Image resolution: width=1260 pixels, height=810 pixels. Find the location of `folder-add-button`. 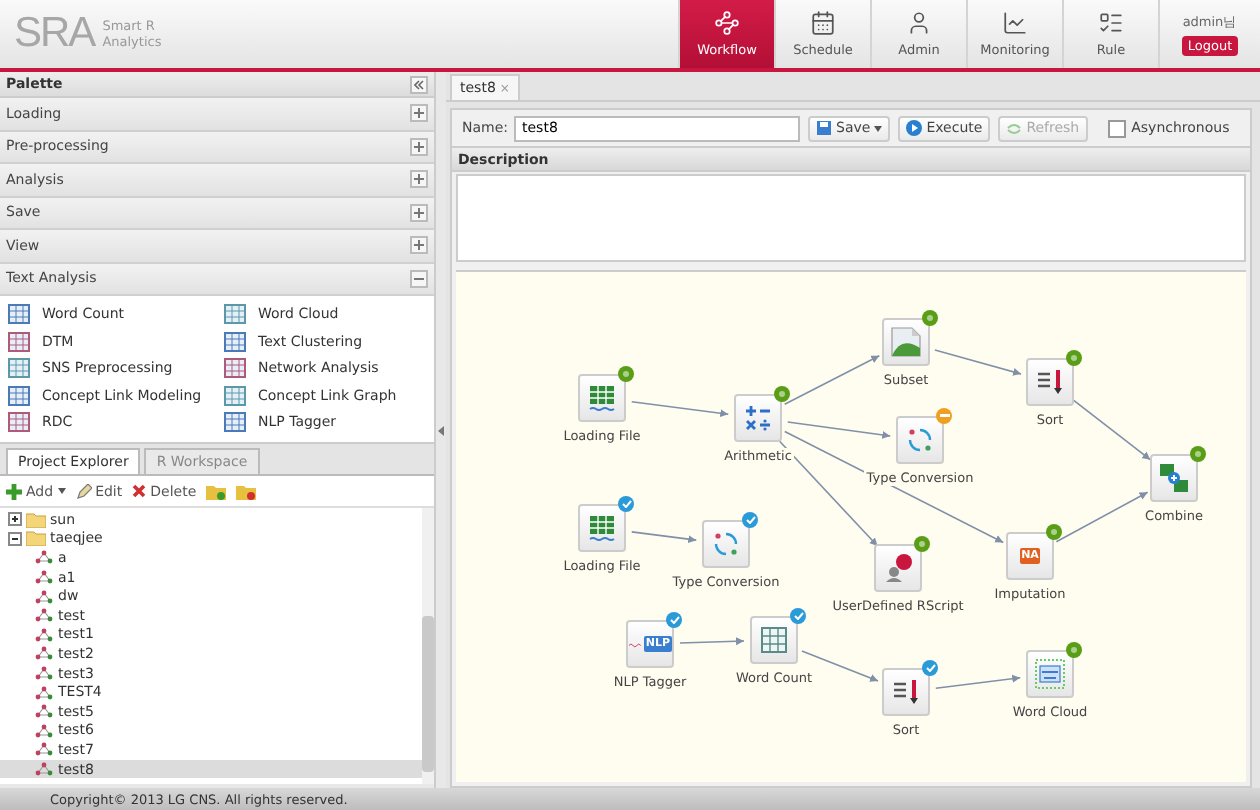

folder-add-button is located at coordinates (216, 491).